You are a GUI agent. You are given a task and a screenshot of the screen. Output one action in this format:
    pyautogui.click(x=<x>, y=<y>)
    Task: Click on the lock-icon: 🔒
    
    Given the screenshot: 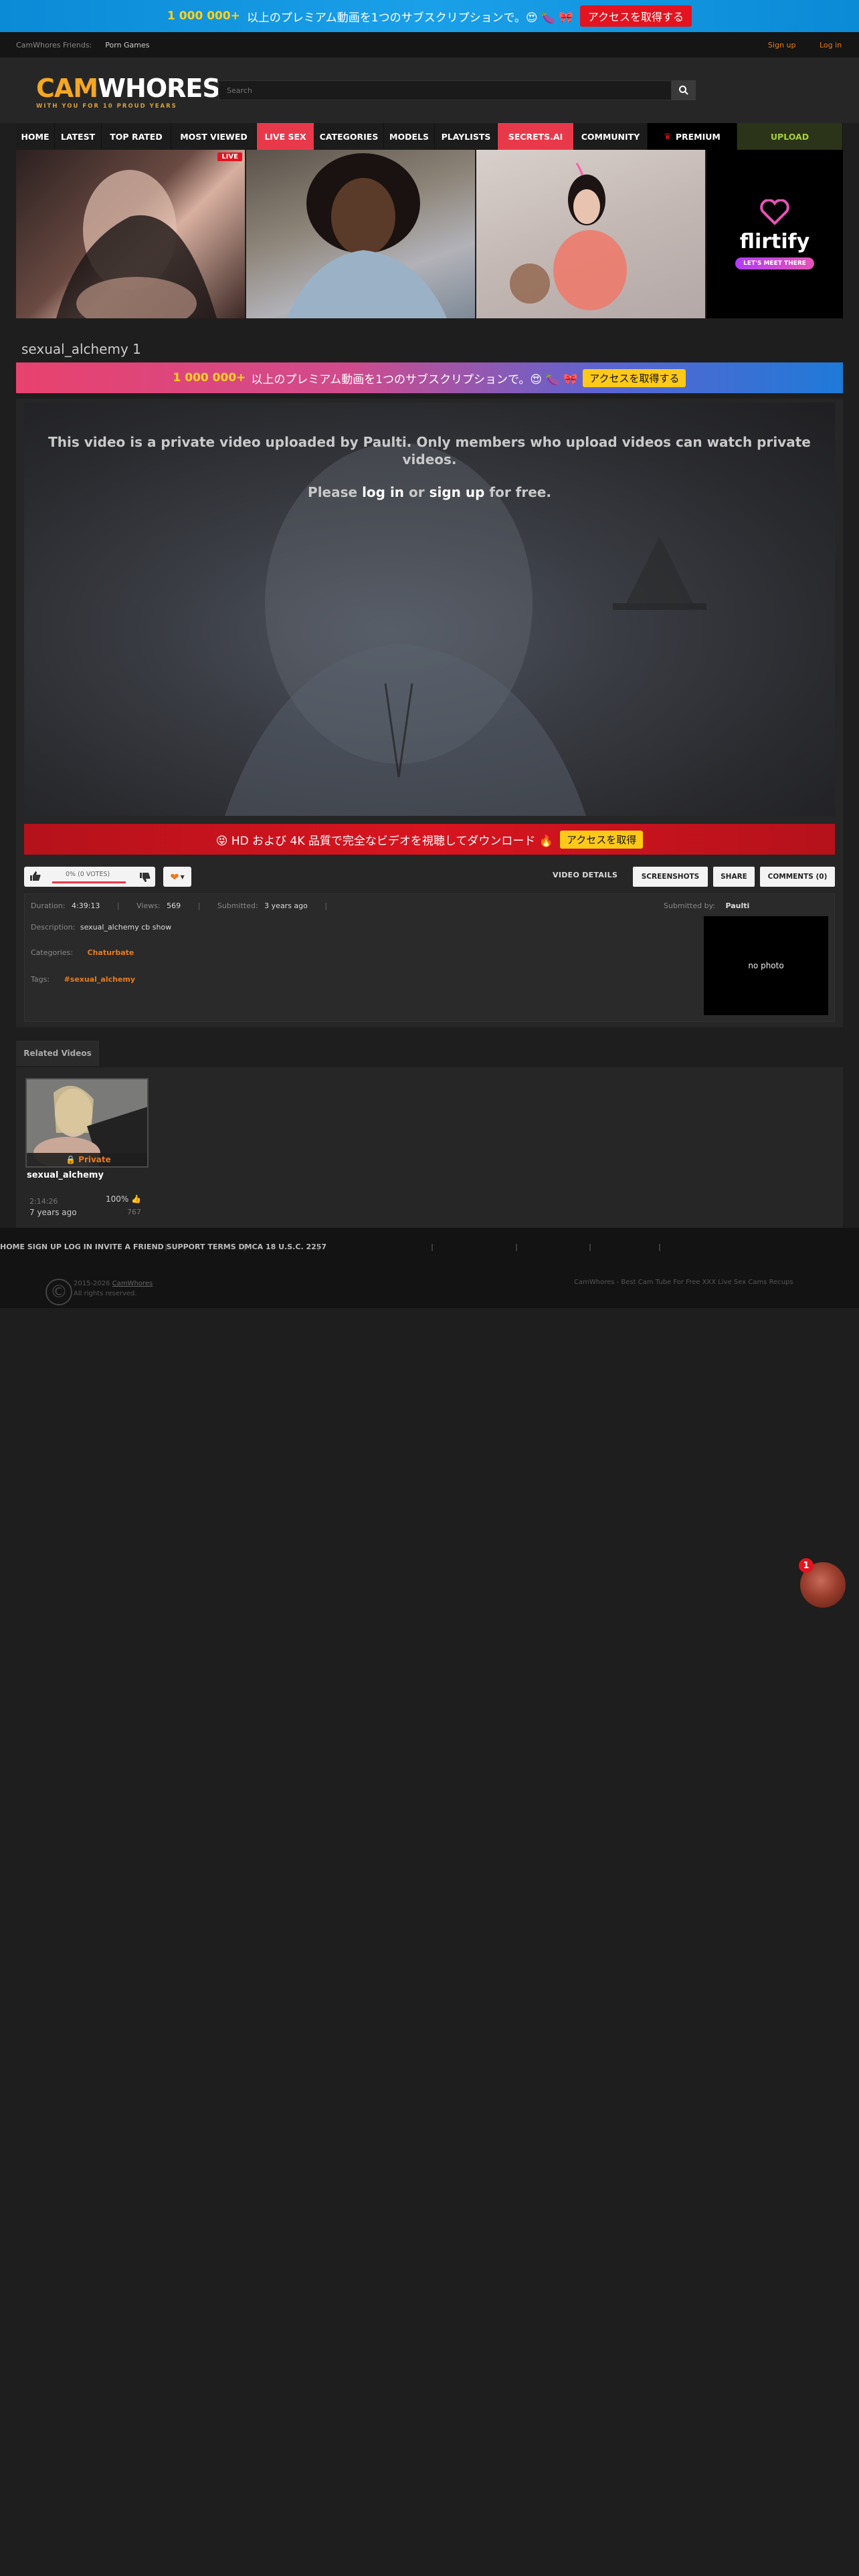 What is the action you would take?
    pyautogui.click(x=71, y=1159)
    